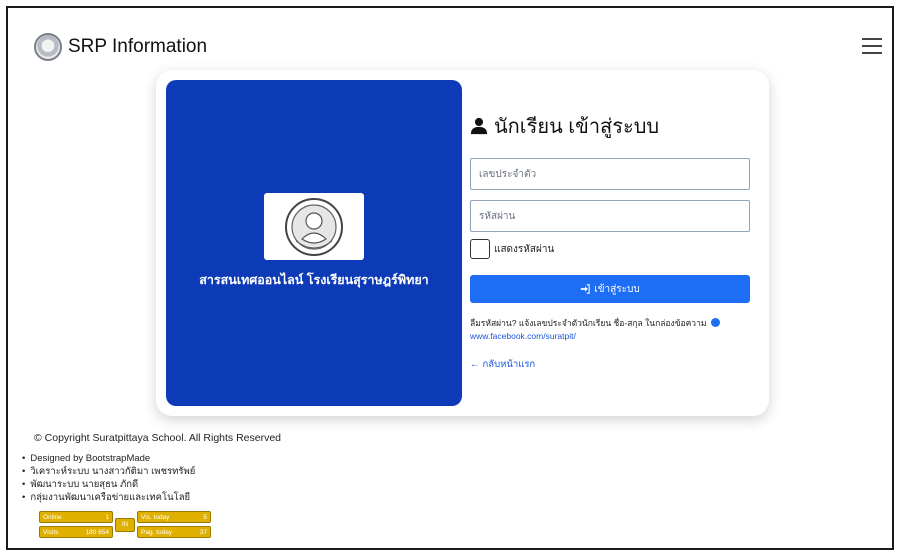  I want to click on counter-pag-today-value: 37, so click(203, 532).